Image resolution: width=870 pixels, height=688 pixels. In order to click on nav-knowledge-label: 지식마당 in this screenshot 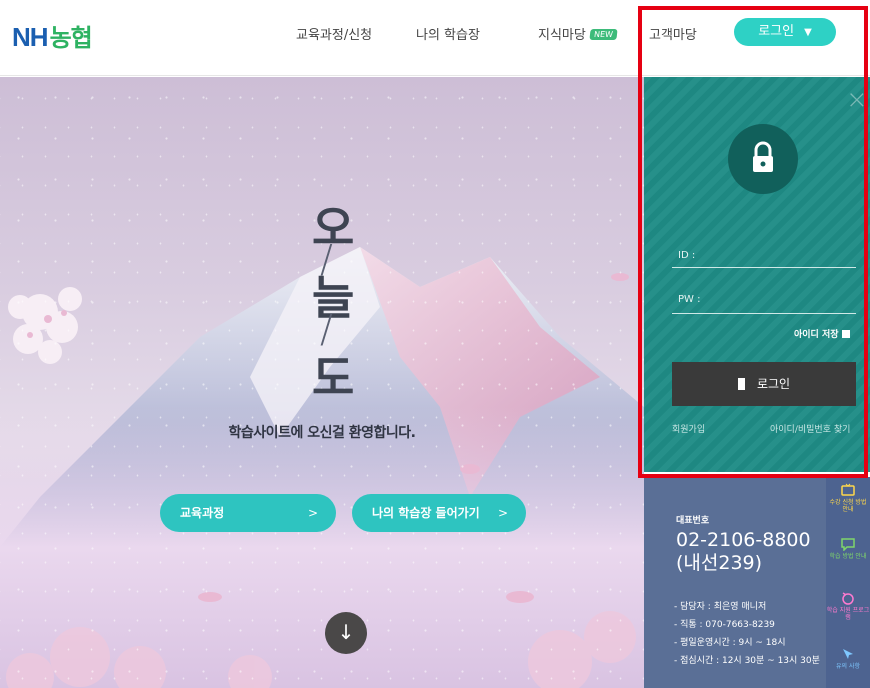, I will do `click(562, 35)`.